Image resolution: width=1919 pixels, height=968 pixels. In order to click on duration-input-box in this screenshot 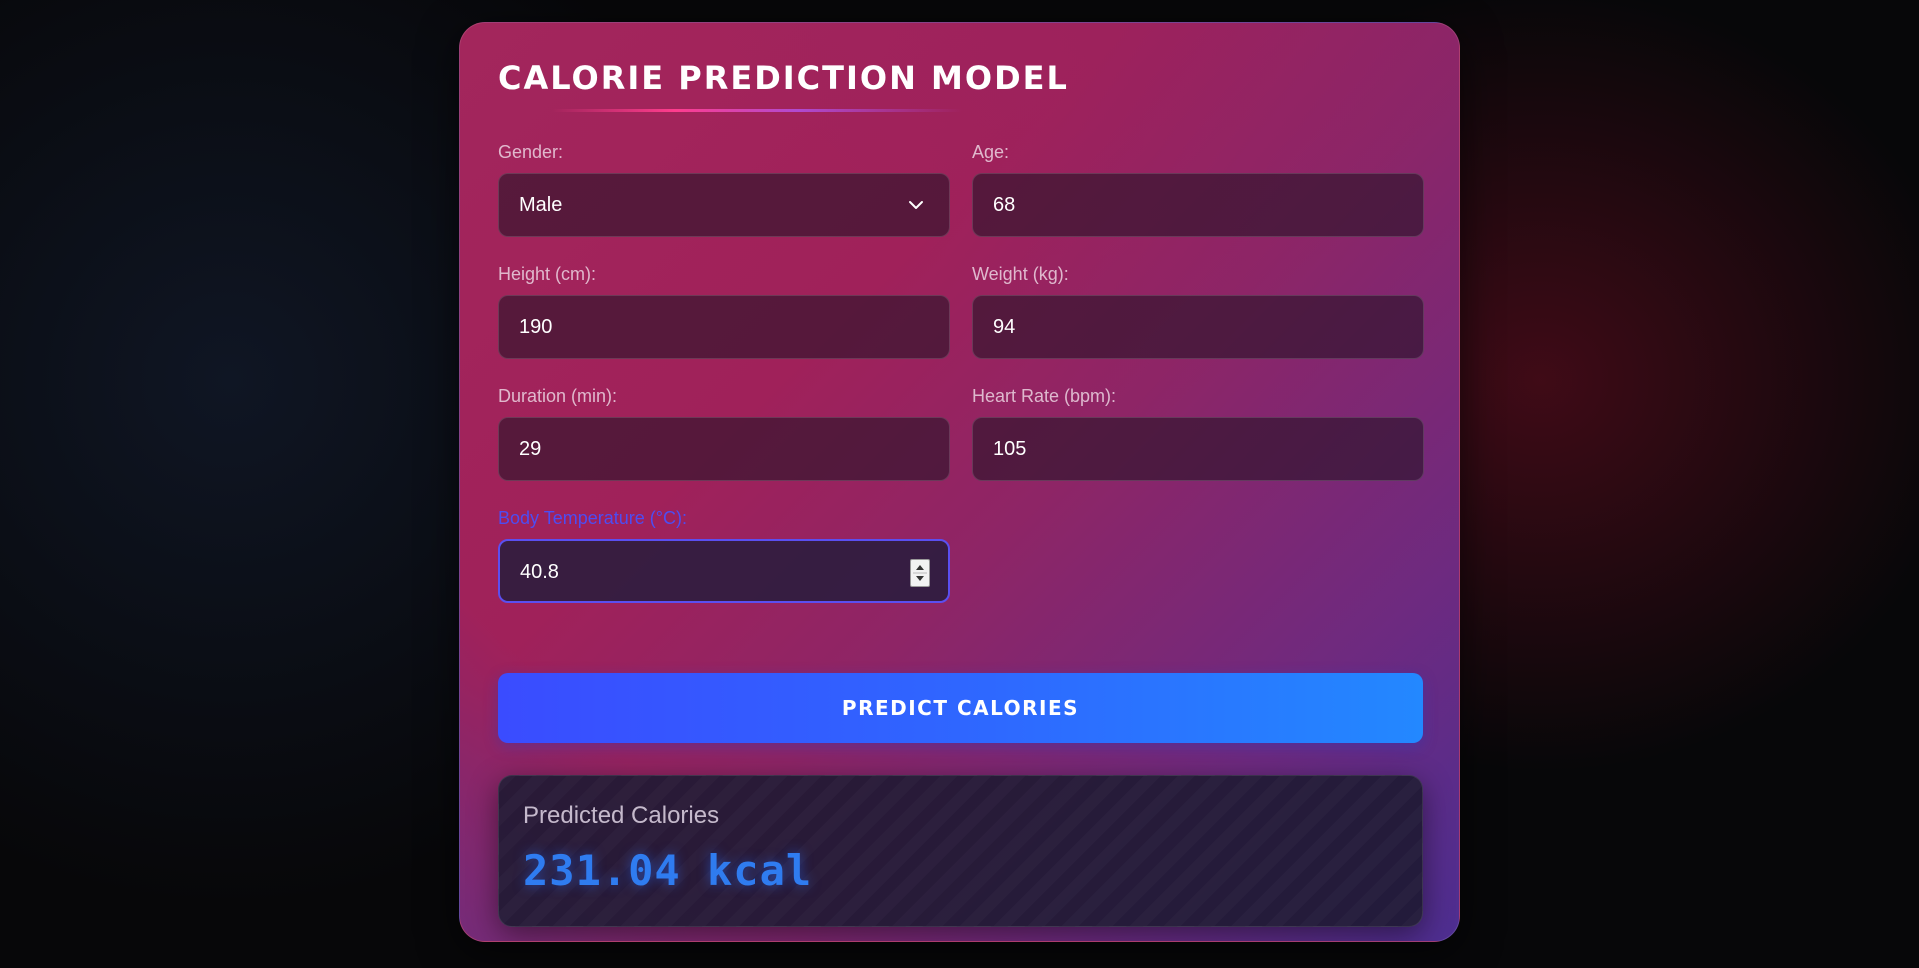, I will do `click(724, 449)`.